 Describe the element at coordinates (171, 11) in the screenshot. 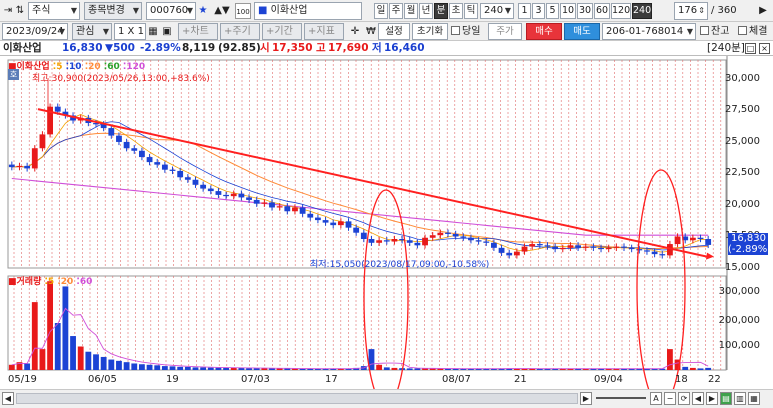

I see `stock-code-input: 000760 ▼` at that location.